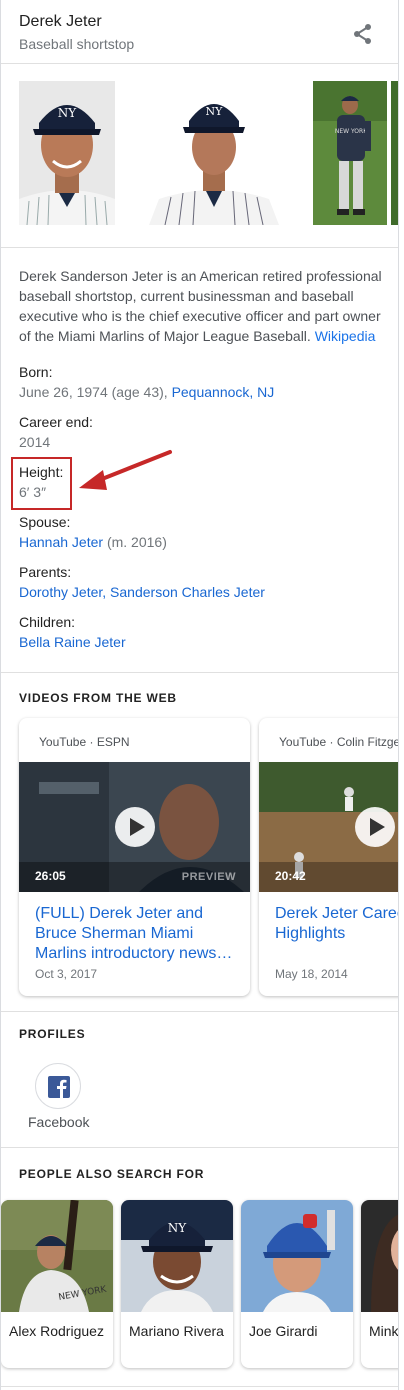 This screenshot has width=404, height=1390. What do you see at coordinates (62, 592) in the screenshot?
I see `parent-link-1: Dorothy Jeter,` at bounding box center [62, 592].